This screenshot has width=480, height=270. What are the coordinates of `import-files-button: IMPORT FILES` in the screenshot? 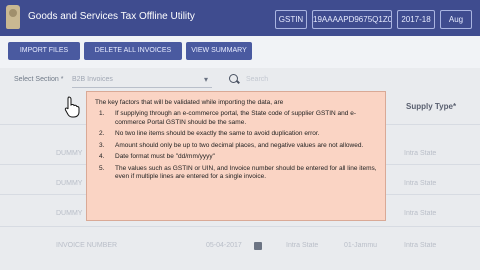 It's located at (44, 51).